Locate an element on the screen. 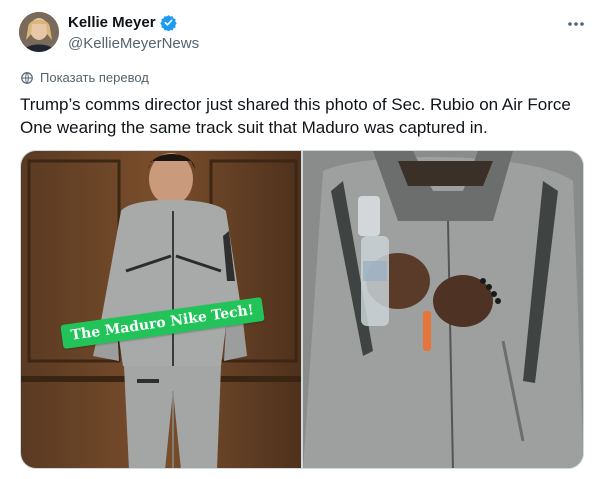 This screenshot has width=598, height=479. author-avatar is located at coordinates (39, 32).